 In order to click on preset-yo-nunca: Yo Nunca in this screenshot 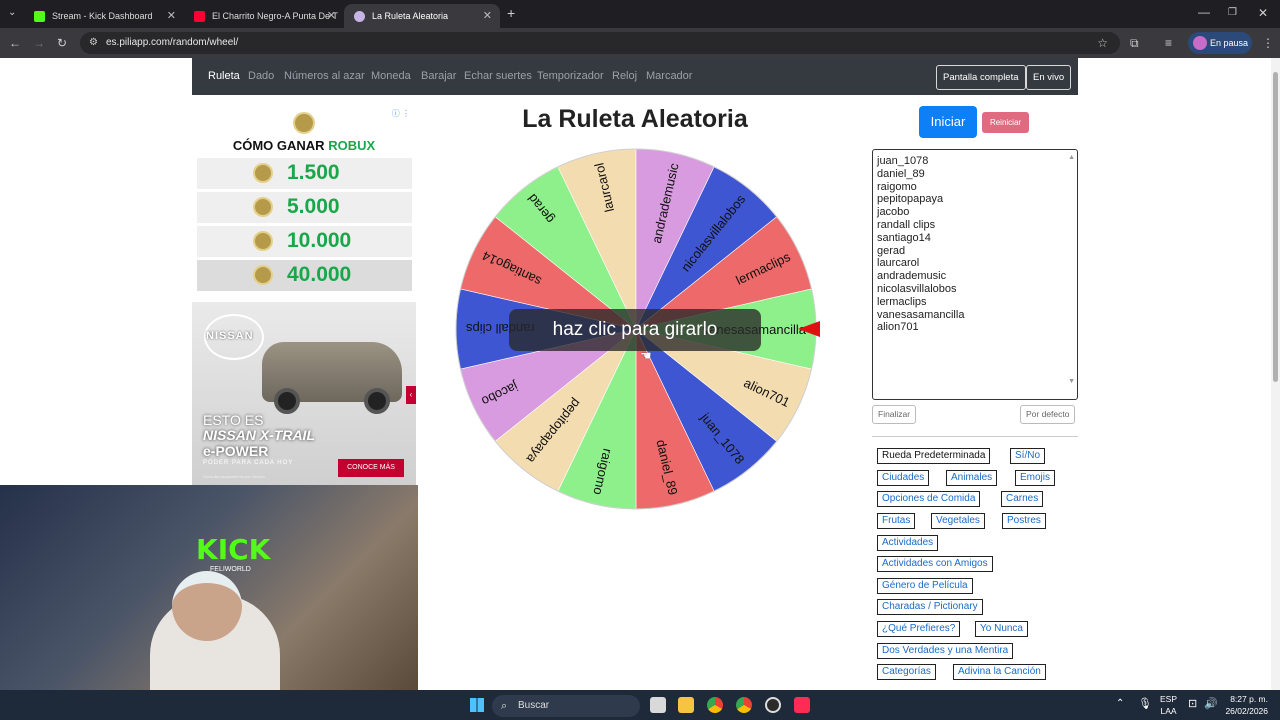, I will do `click(1001, 629)`.